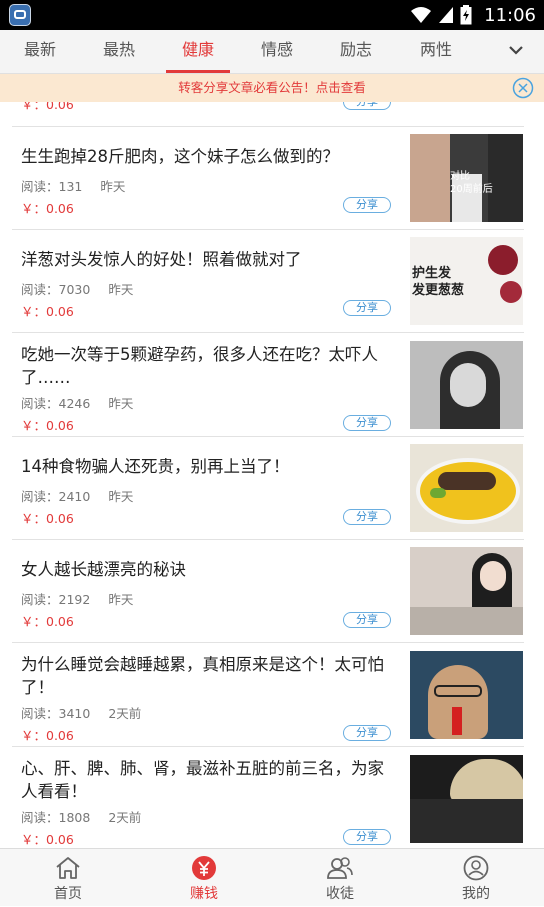 This screenshot has height=907, width=544. I want to click on nav-home-label: 首页, so click(68, 894).